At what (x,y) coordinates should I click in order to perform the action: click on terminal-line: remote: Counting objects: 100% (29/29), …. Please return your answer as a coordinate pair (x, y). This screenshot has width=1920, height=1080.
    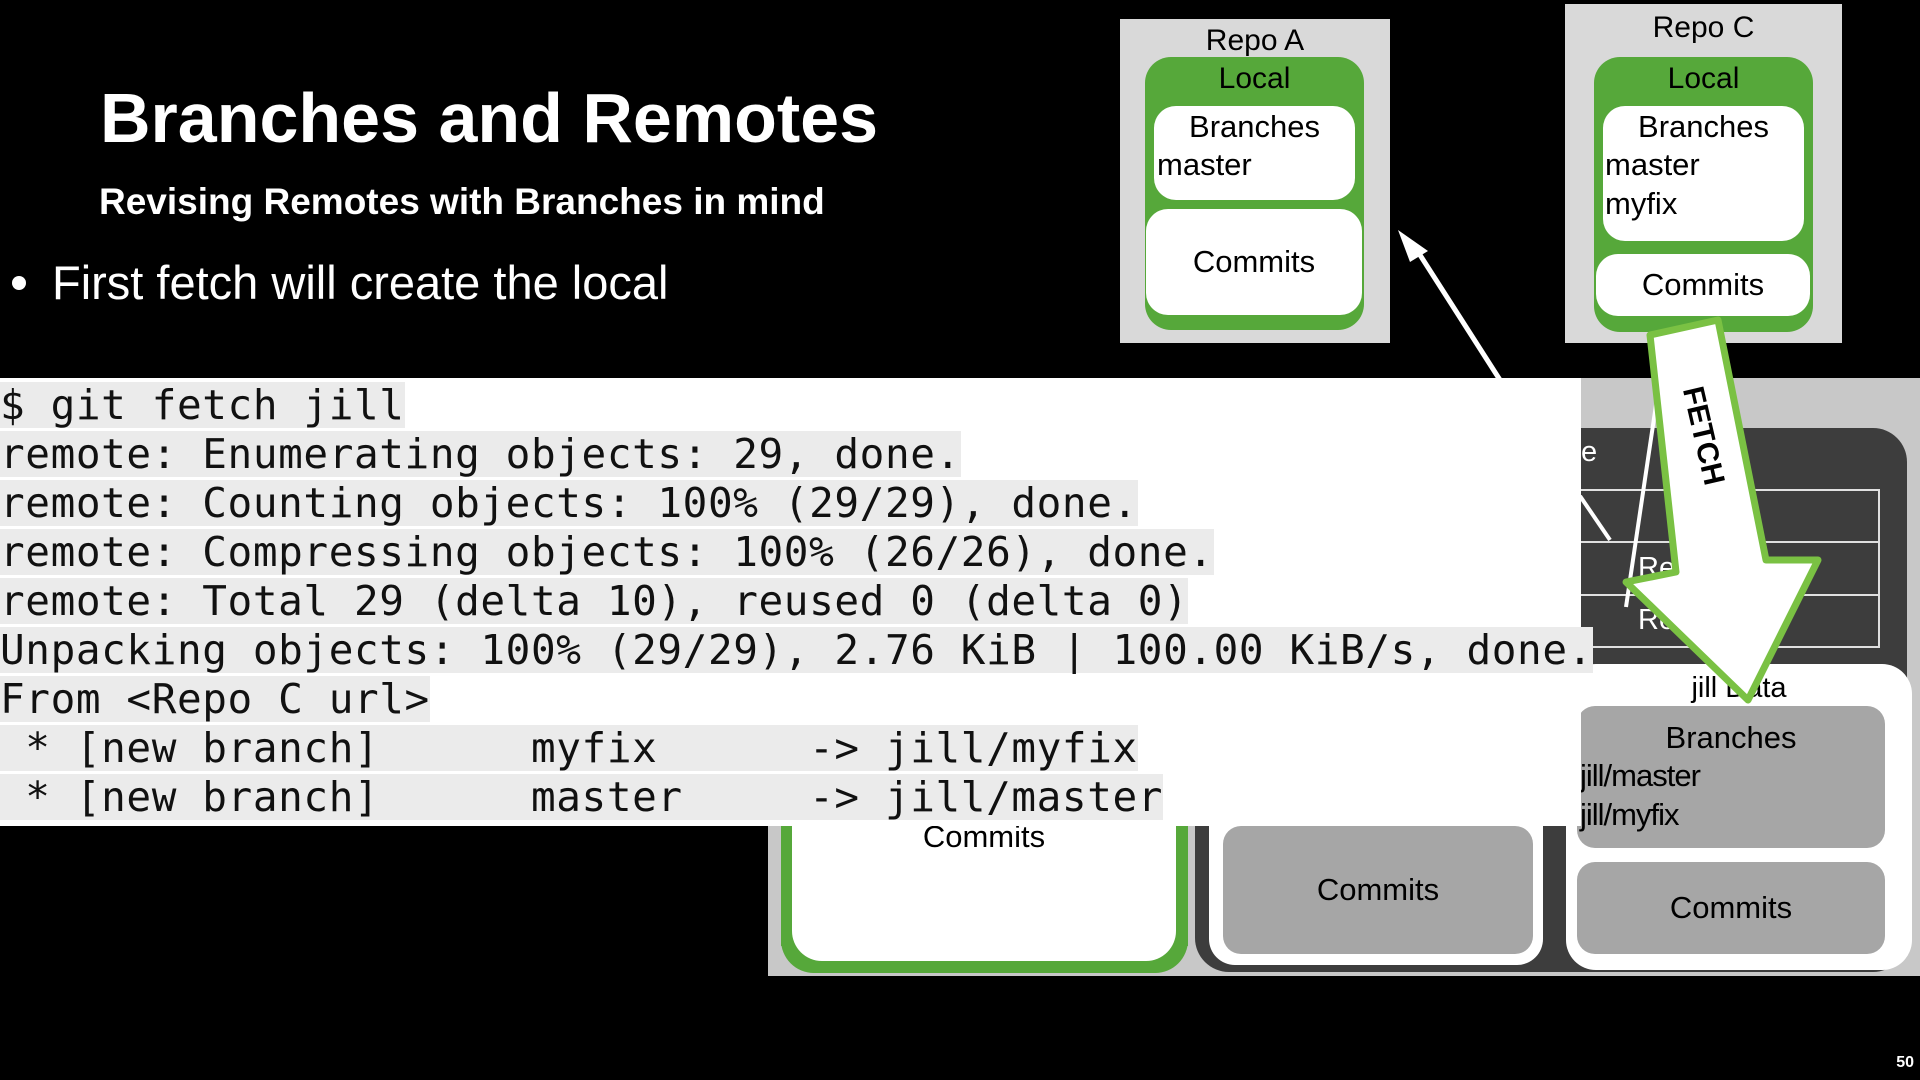
    Looking at the image, I should click on (569, 503).